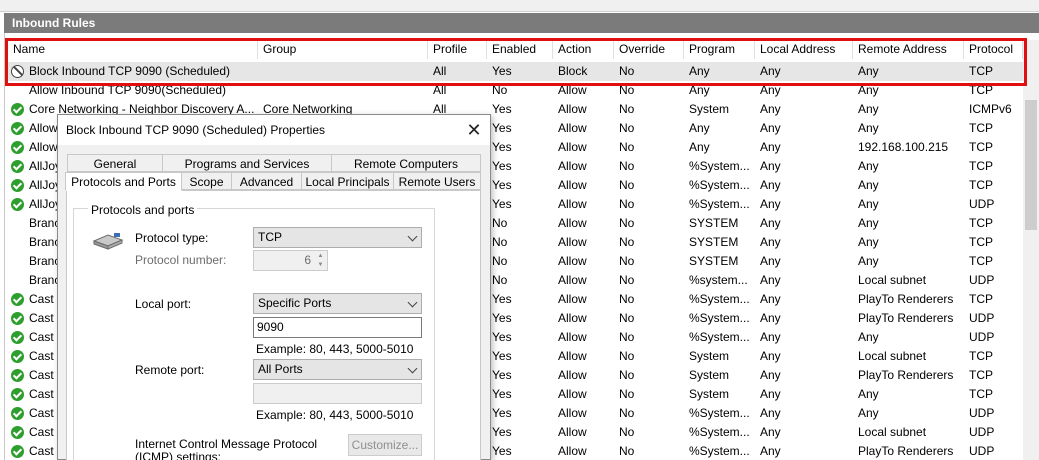  I want to click on tab-remote-computers: Remote Computers, so click(406, 163).